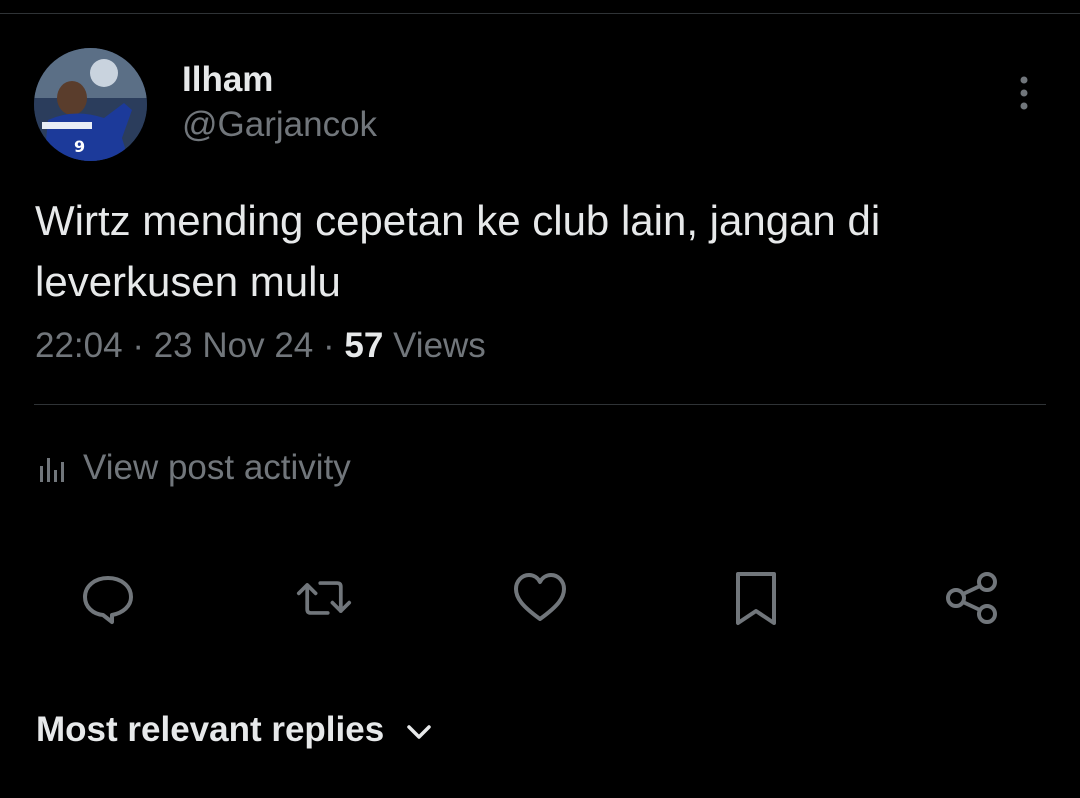 The height and width of the screenshot is (798, 1080). I want to click on post-time: 22:04, so click(79, 345).